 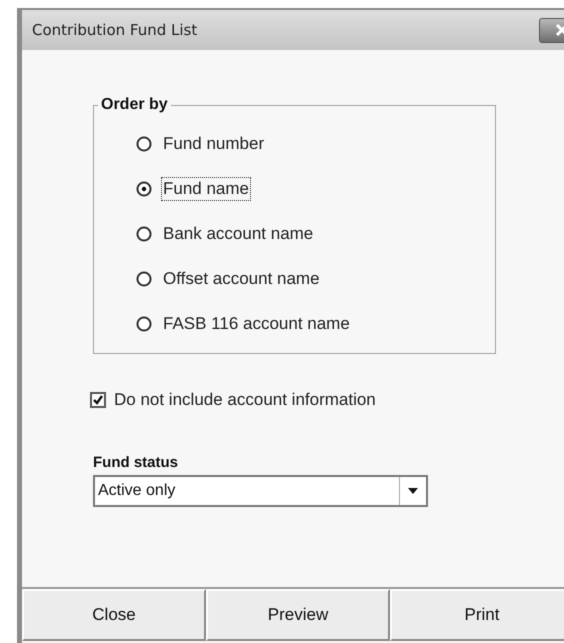 What do you see at coordinates (134, 105) in the screenshot?
I see `group-title: Order by` at bounding box center [134, 105].